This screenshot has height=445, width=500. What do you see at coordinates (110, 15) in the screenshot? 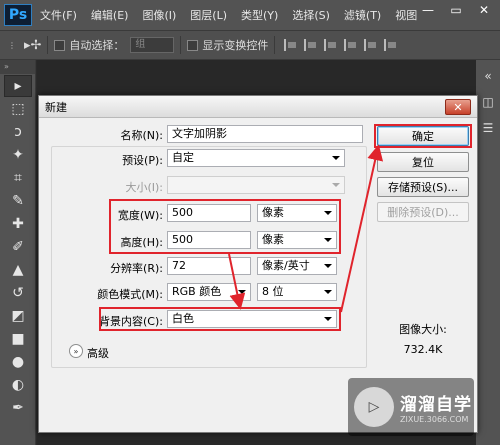
I see `menu-edit: 编辑(E)` at bounding box center [110, 15].